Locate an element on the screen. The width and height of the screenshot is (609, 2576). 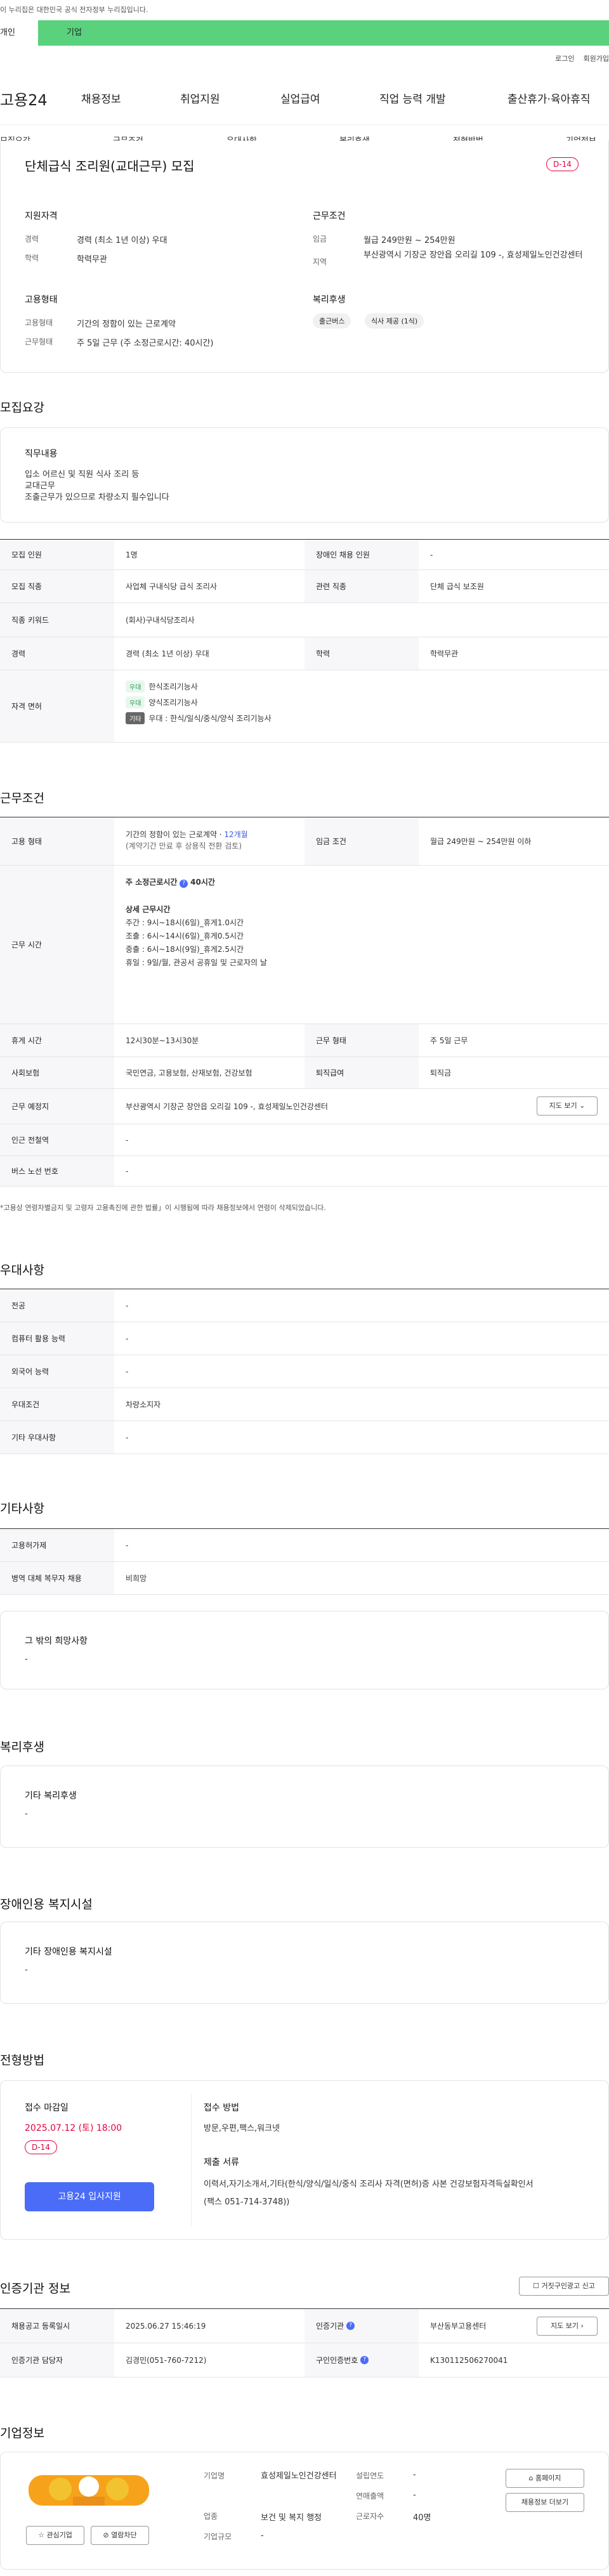
th-pref: 외국어 능력 is located at coordinates (57, 1371).